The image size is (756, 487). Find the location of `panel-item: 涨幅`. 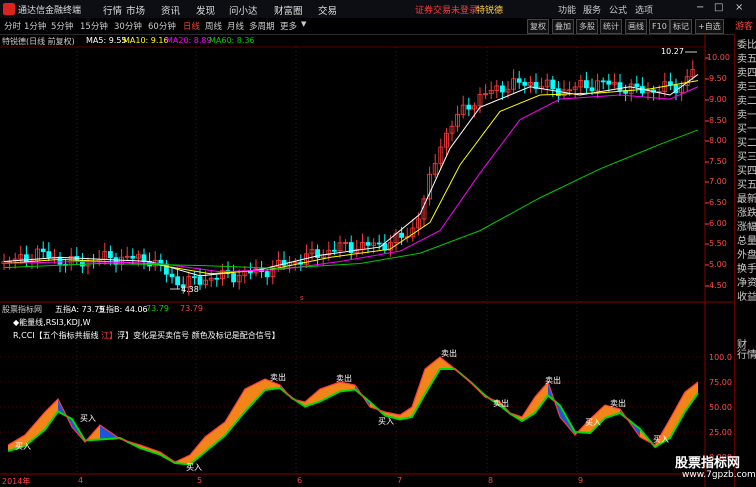

panel-item: 涨幅 is located at coordinates (746, 225).